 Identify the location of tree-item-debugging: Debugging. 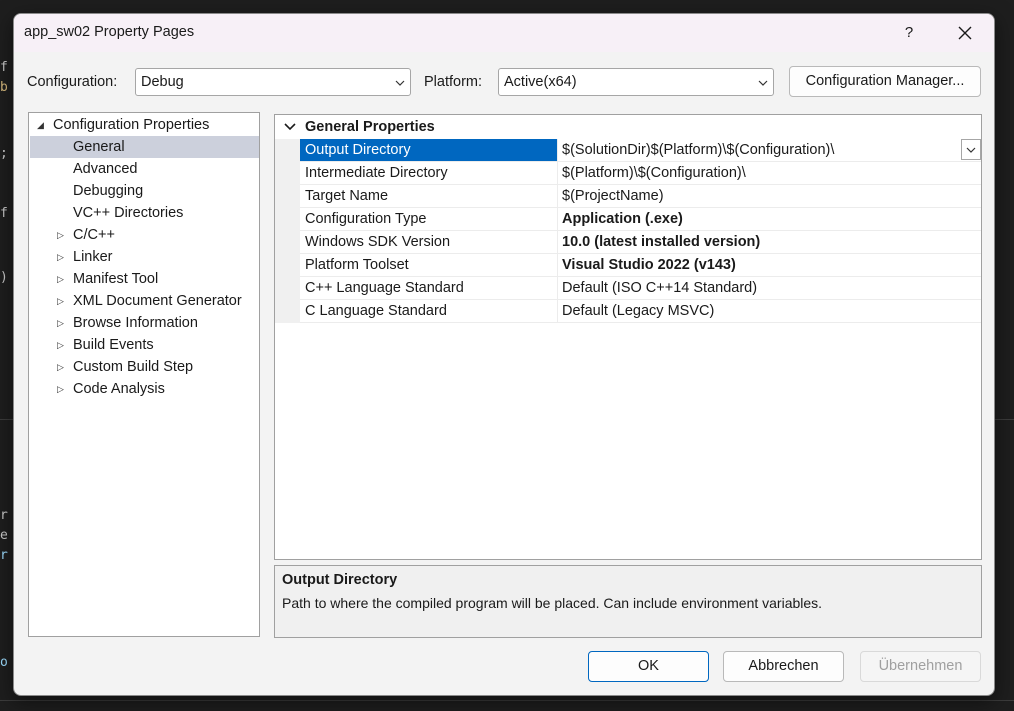
(108, 191).